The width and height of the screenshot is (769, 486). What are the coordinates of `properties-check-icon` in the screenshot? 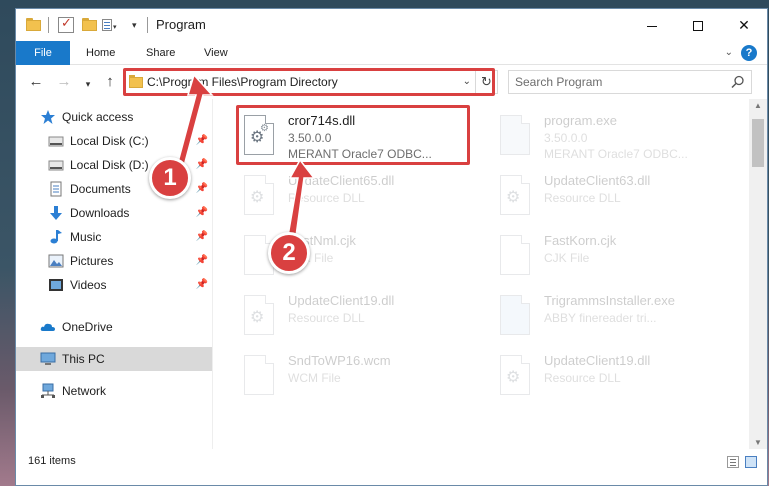 It's located at (66, 24).